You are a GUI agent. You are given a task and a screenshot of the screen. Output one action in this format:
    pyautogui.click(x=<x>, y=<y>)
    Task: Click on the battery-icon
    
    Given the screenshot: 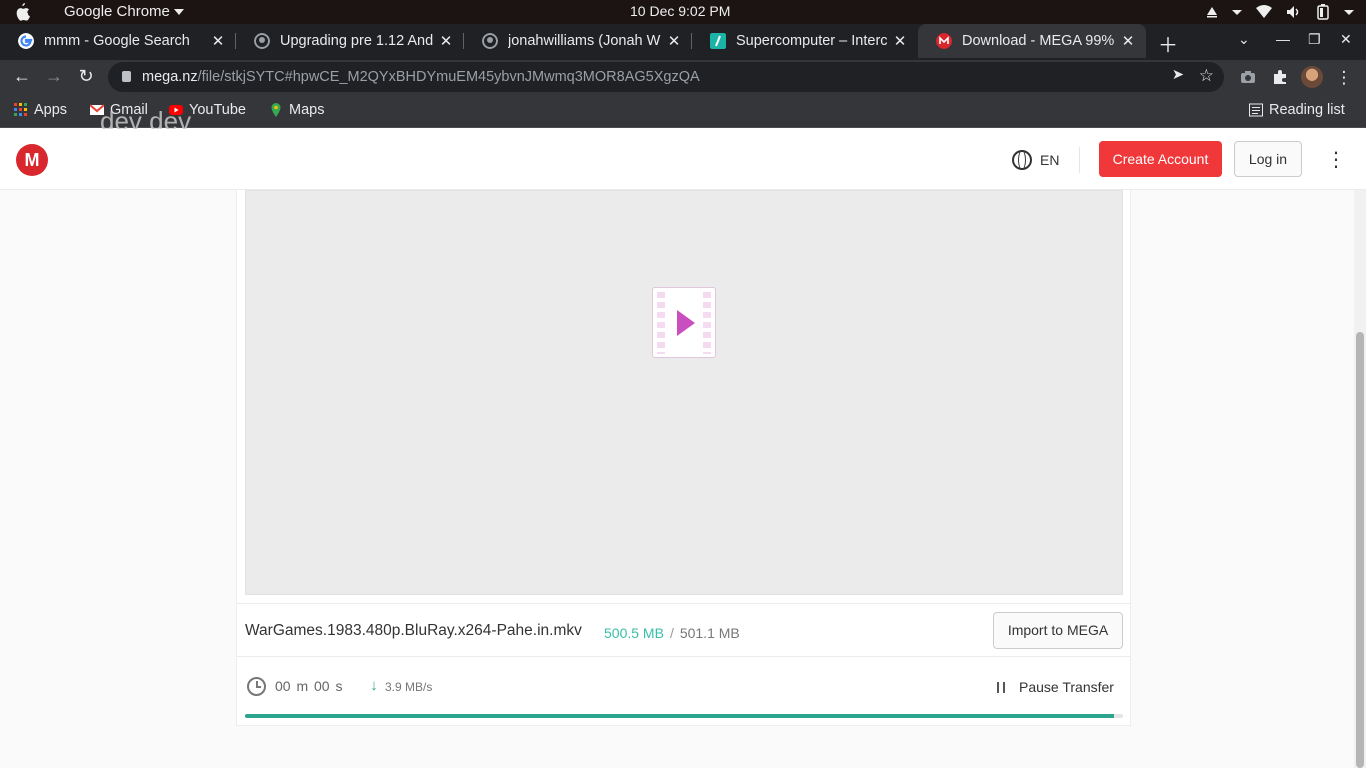 What is the action you would take?
    pyautogui.click(x=1323, y=12)
    